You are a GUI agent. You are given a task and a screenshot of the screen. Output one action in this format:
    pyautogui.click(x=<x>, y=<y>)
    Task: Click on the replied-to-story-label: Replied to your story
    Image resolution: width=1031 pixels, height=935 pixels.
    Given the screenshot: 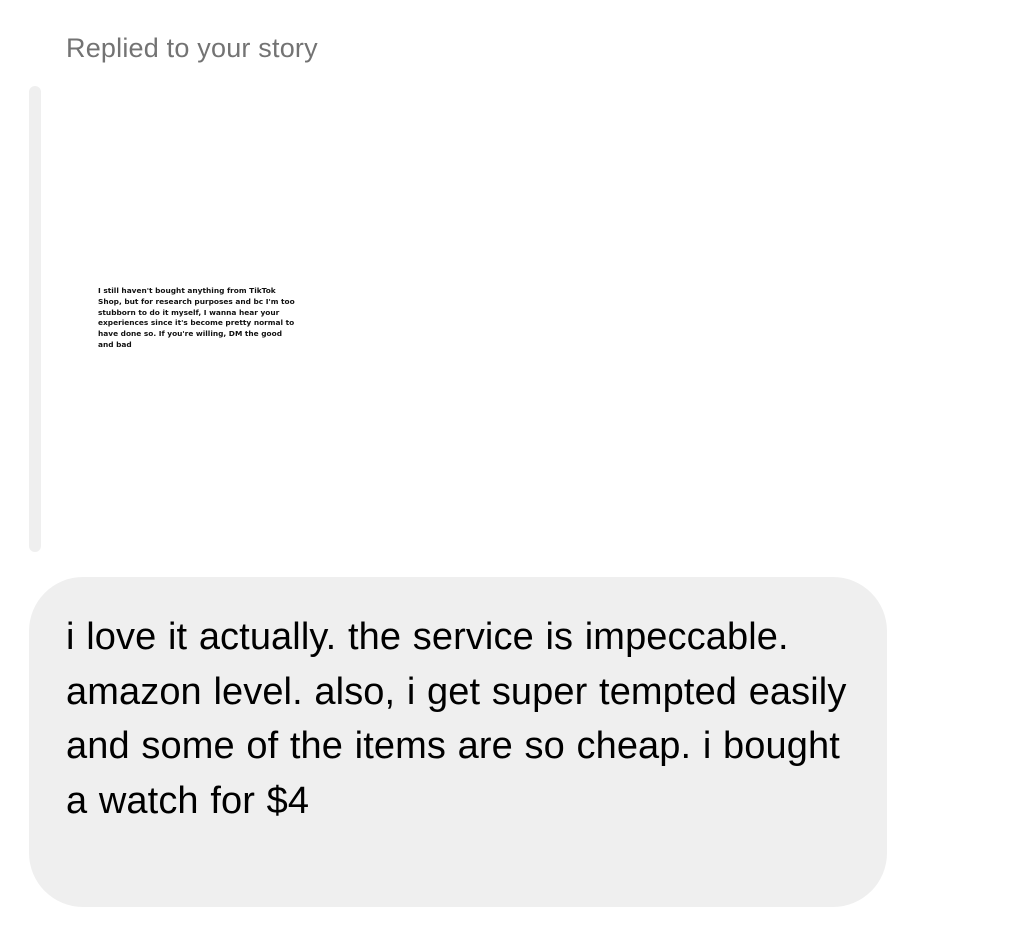 What is the action you would take?
    pyautogui.click(x=192, y=48)
    